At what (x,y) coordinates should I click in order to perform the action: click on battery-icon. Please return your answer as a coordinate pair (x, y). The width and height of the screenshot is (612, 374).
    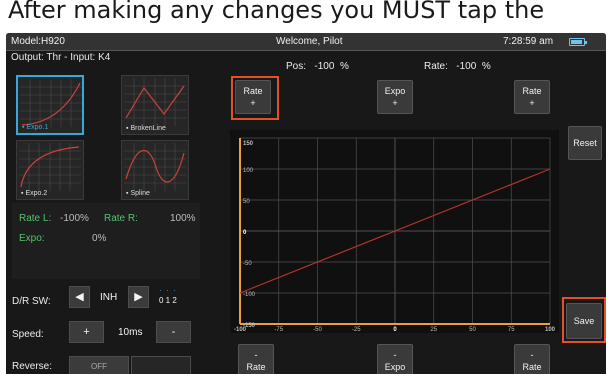
    Looking at the image, I should click on (578, 42).